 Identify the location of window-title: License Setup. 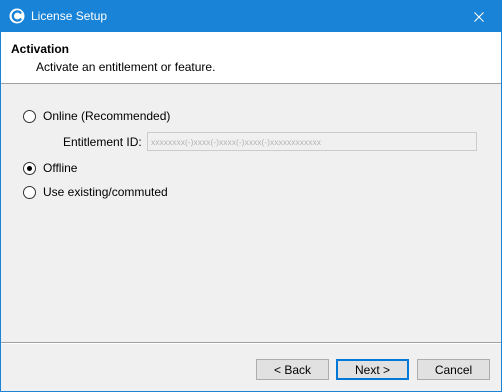
(69, 16).